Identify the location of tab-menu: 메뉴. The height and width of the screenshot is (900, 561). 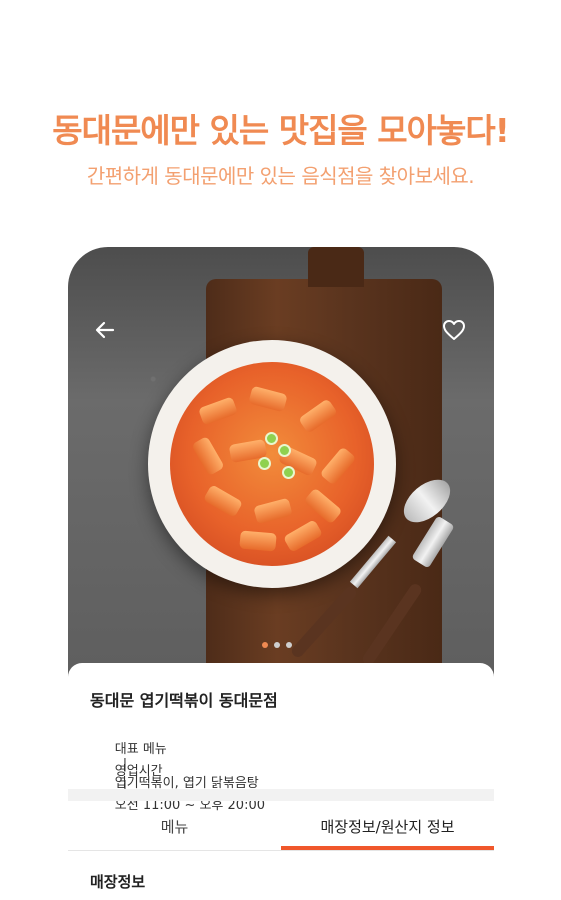
(174, 826).